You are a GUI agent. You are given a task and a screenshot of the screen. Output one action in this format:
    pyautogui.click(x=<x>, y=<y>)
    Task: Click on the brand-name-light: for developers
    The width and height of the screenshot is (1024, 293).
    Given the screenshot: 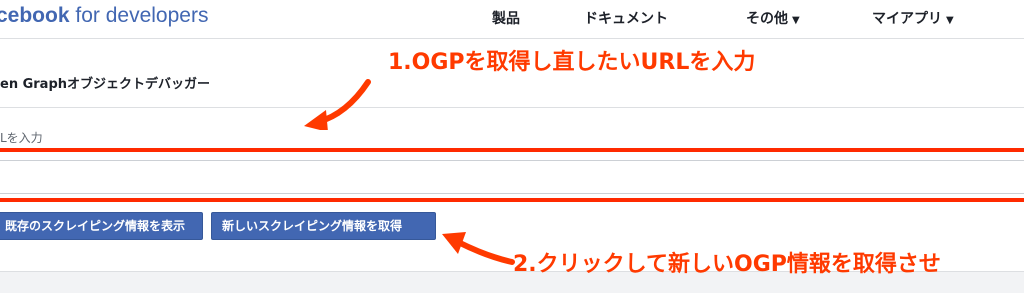 What is the action you would take?
    pyautogui.click(x=139, y=15)
    